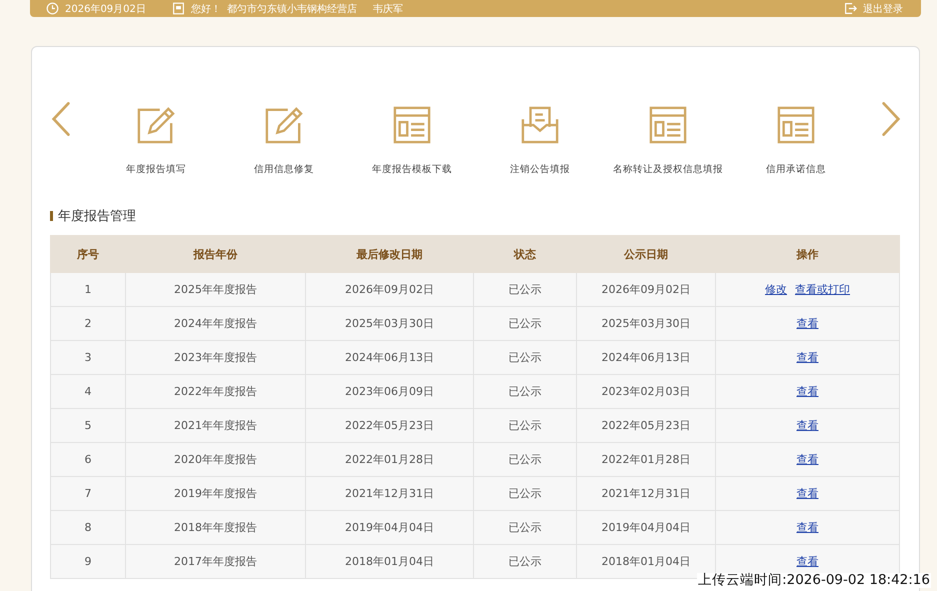  What do you see at coordinates (776, 289) in the screenshot?
I see `action-link: 修改` at bounding box center [776, 289].